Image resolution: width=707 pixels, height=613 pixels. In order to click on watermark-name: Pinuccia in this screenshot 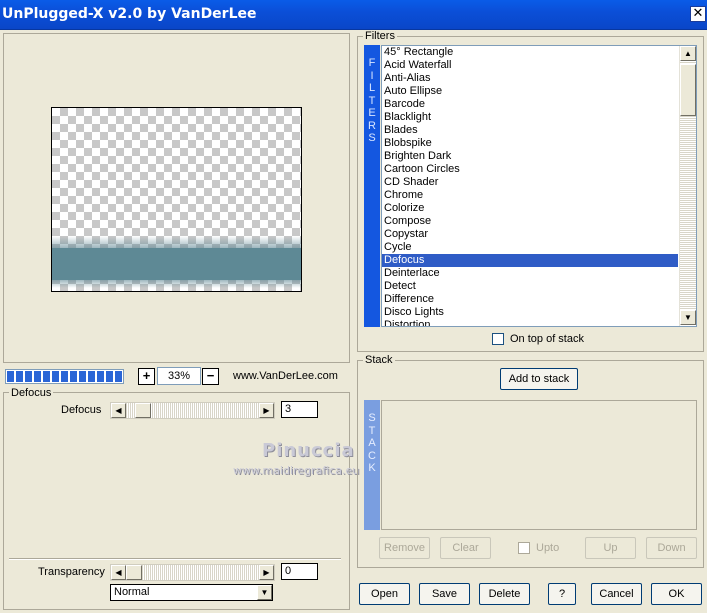, I will do `click(308, 450)`.